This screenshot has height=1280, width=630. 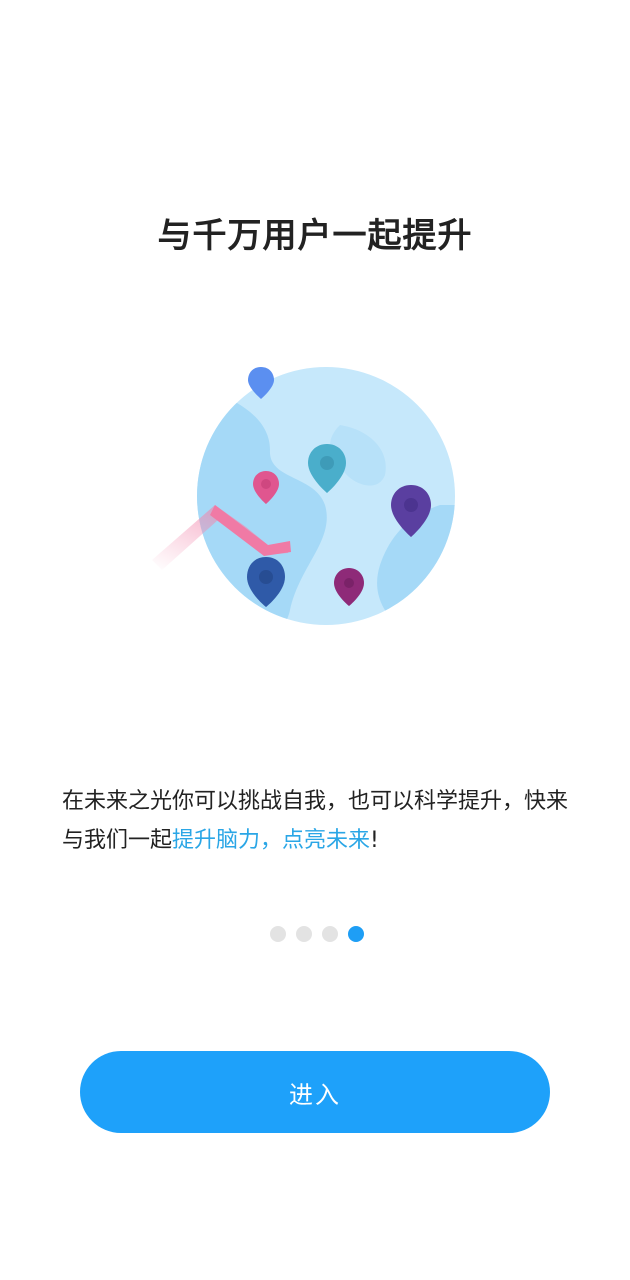 What do you see at coordinates (356, 934) in the screenshot?
I see `page-indicator-dot-active` at bounding box center [356, 934].